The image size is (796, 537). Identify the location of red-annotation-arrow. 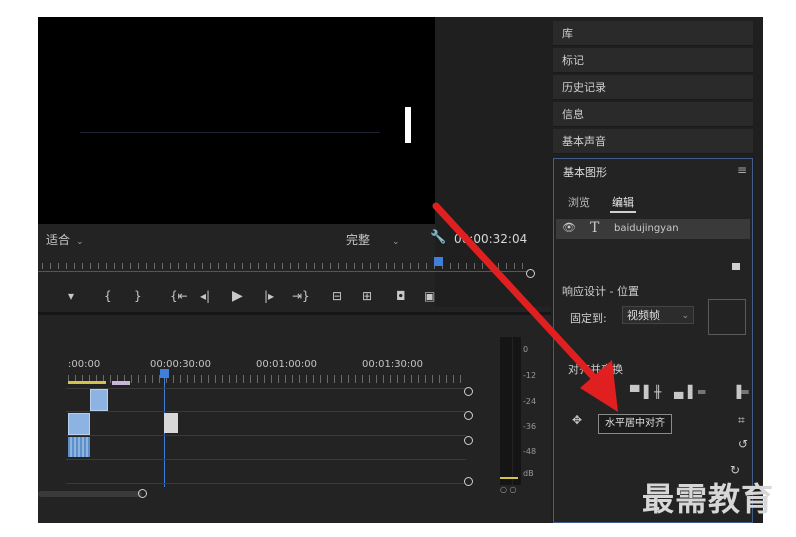
(525, 307).